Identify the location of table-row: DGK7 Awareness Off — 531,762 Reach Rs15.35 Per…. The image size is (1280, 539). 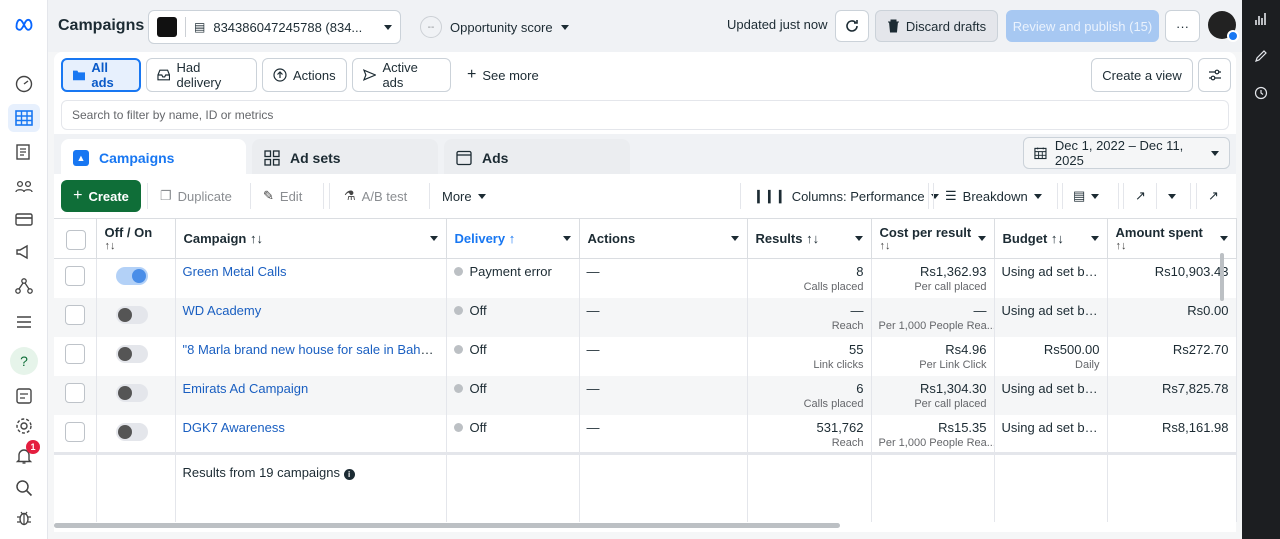
(645, 434).